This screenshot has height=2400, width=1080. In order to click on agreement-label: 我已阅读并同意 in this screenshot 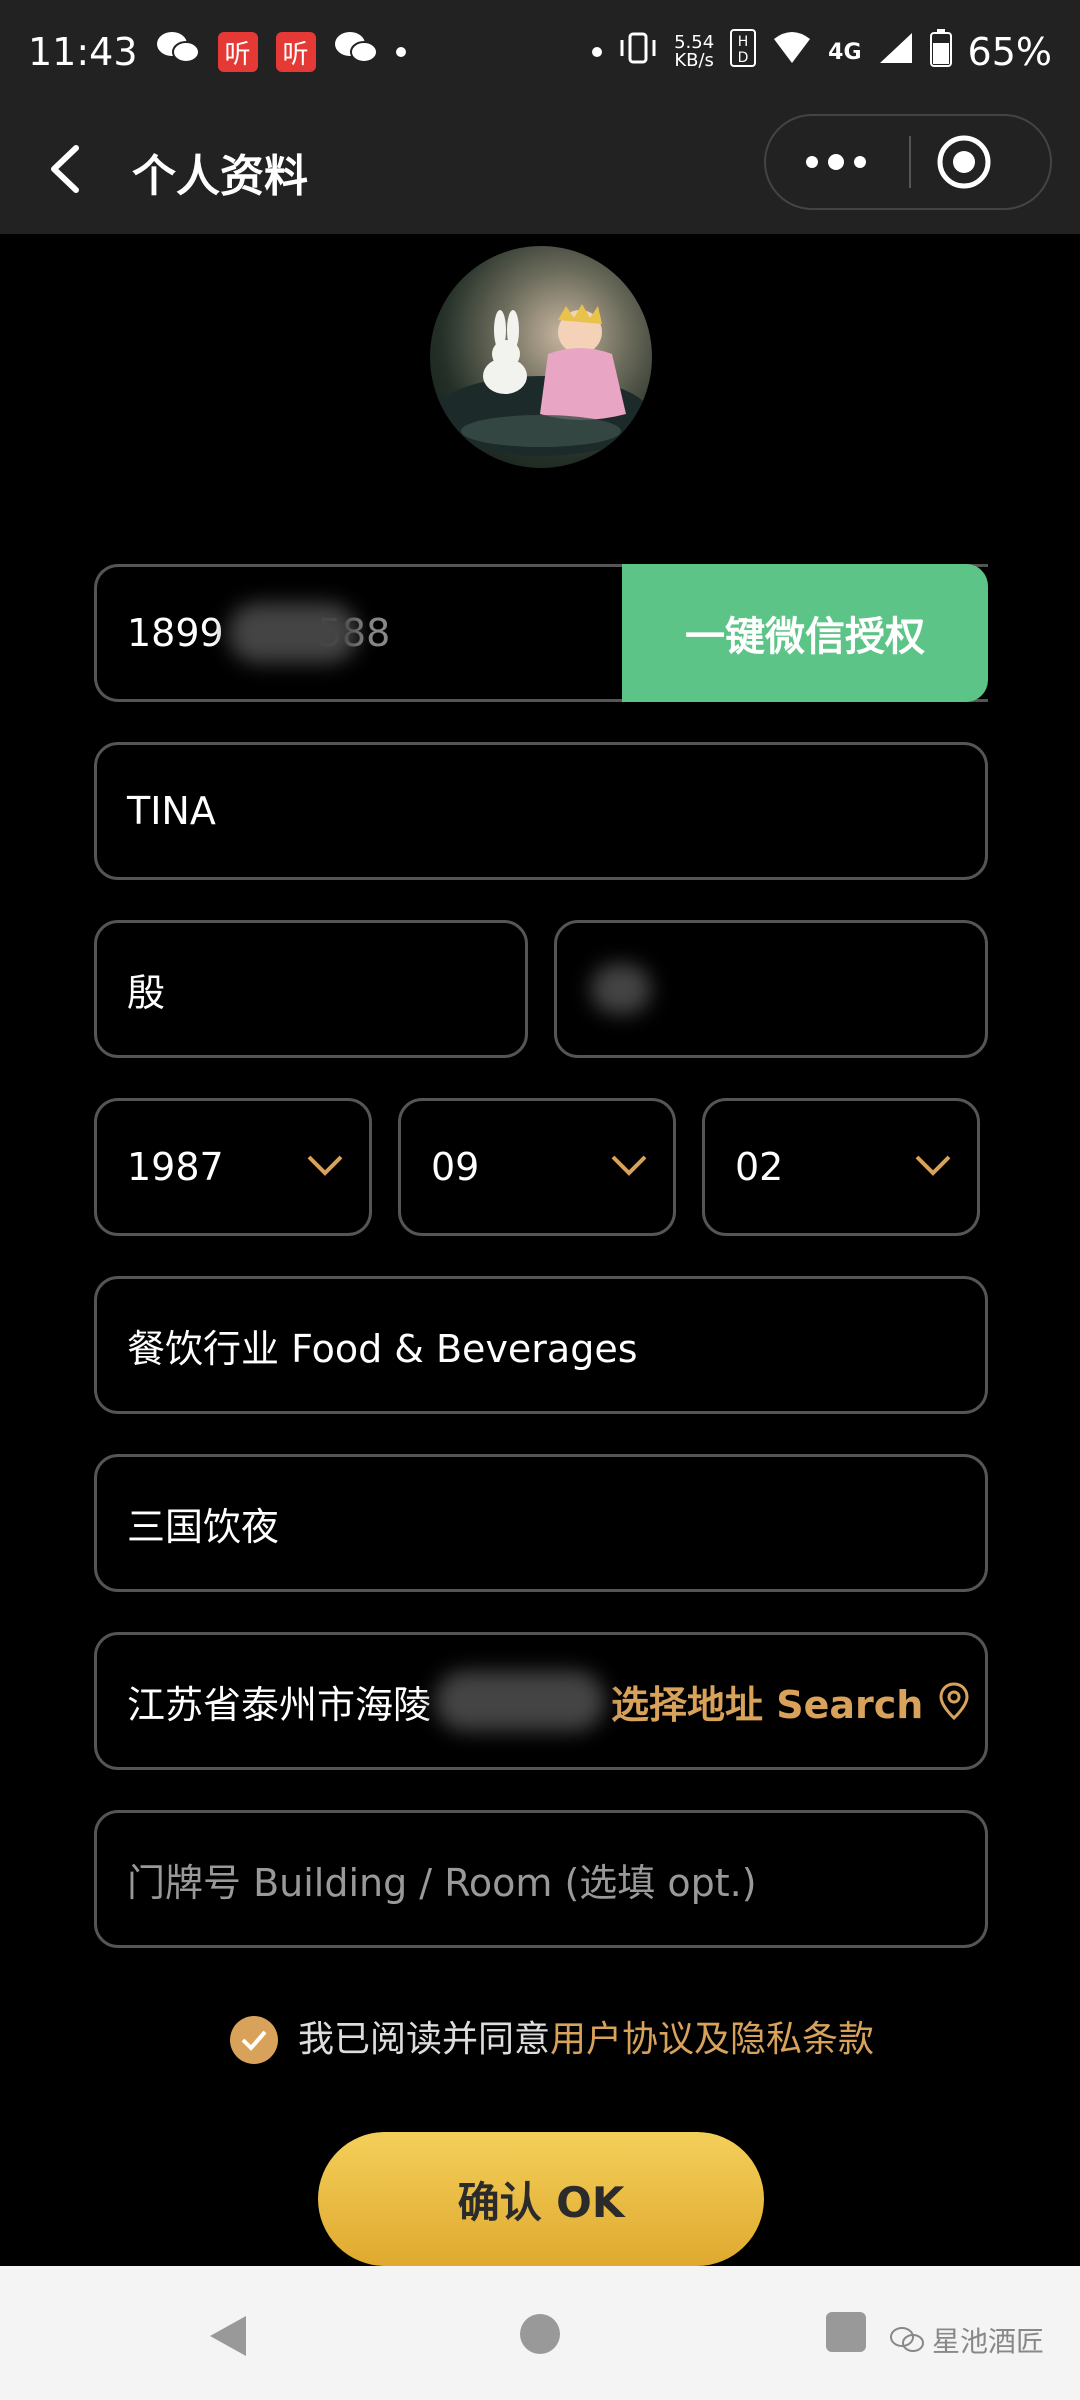, I will do `click(424, 2039)`.